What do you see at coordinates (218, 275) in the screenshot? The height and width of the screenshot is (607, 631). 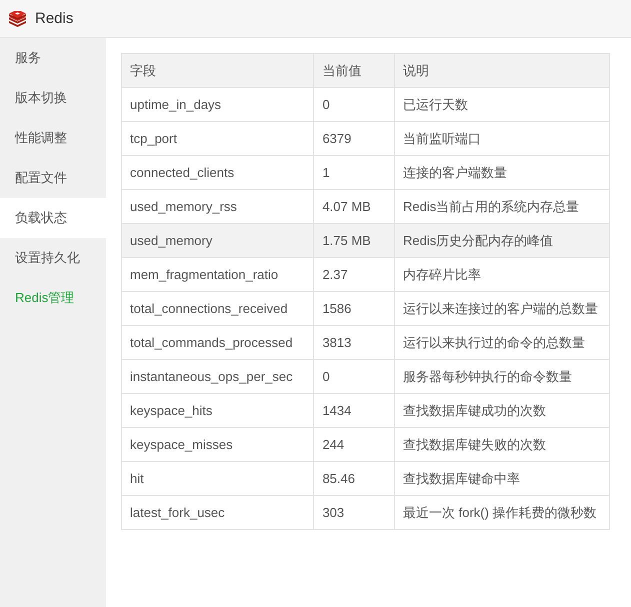 I see `table-cell: mem_fragmentation_ratio` at bounding box center [218, 275].